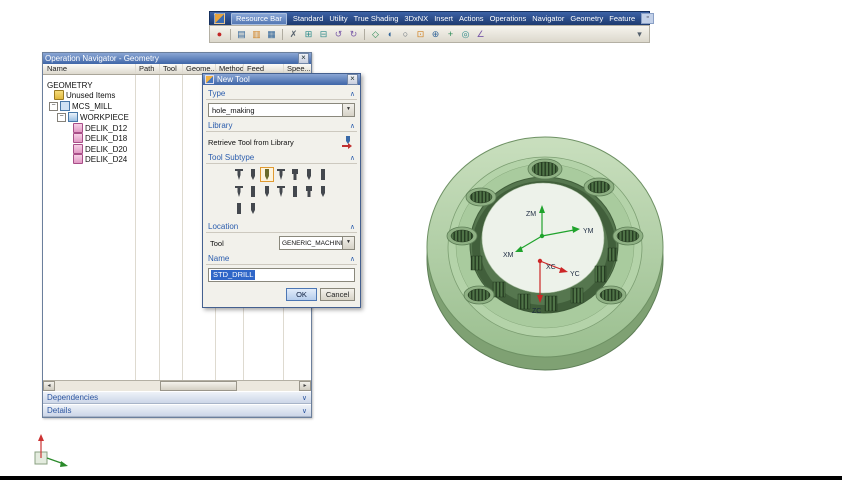 The width and height of the screenshot is (842, 480). Describe the element at coordinates (301, 294) in the screenshot. I see `ok-button: OK` at that location.